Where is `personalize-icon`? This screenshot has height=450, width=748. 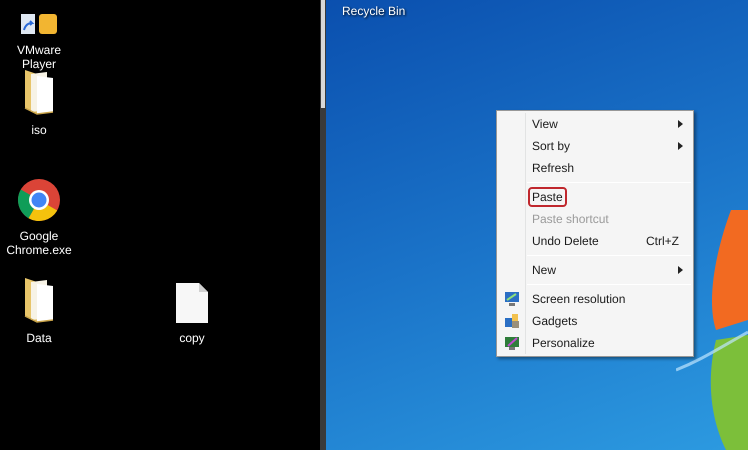
personalize-icon is located at coordinates (512, 343).